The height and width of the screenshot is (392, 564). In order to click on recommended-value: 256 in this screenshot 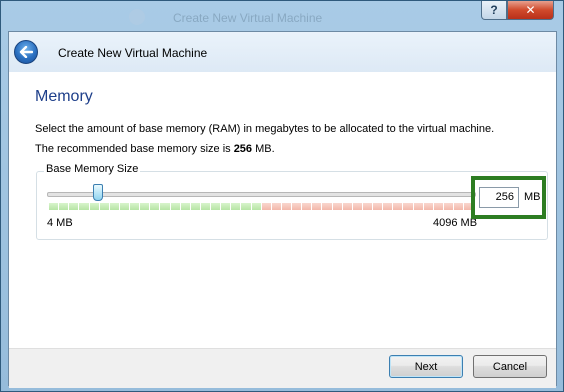, I will do `click(243, 149)`.